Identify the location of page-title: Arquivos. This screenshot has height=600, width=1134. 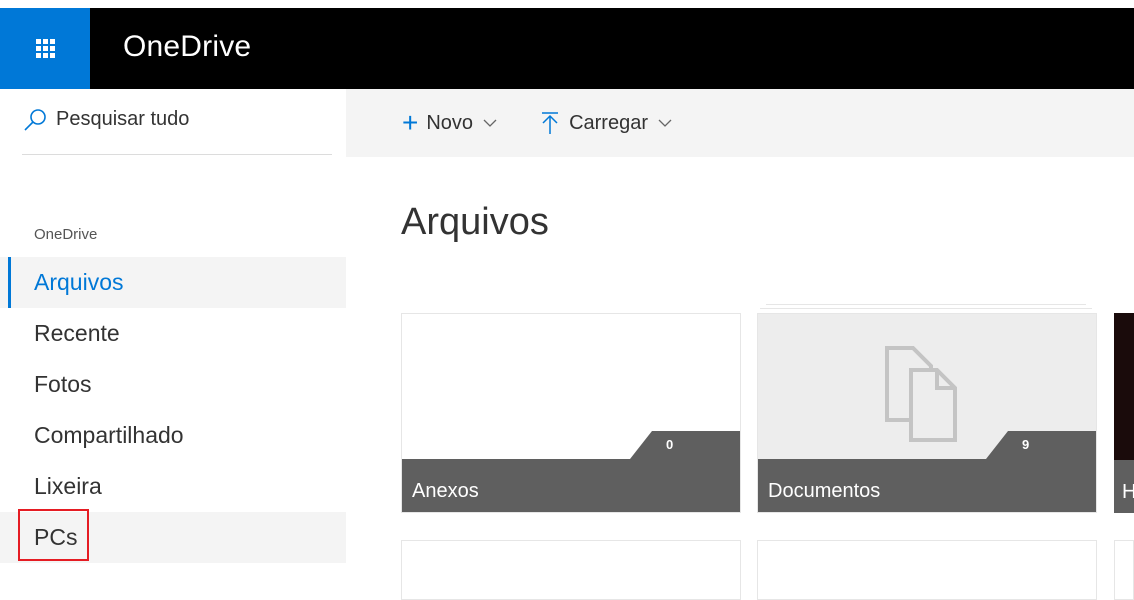
(475, 222).